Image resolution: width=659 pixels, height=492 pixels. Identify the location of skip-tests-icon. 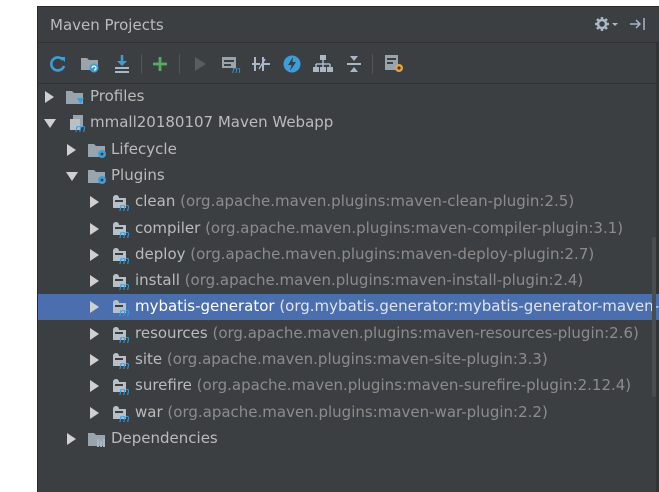
(292, 64).